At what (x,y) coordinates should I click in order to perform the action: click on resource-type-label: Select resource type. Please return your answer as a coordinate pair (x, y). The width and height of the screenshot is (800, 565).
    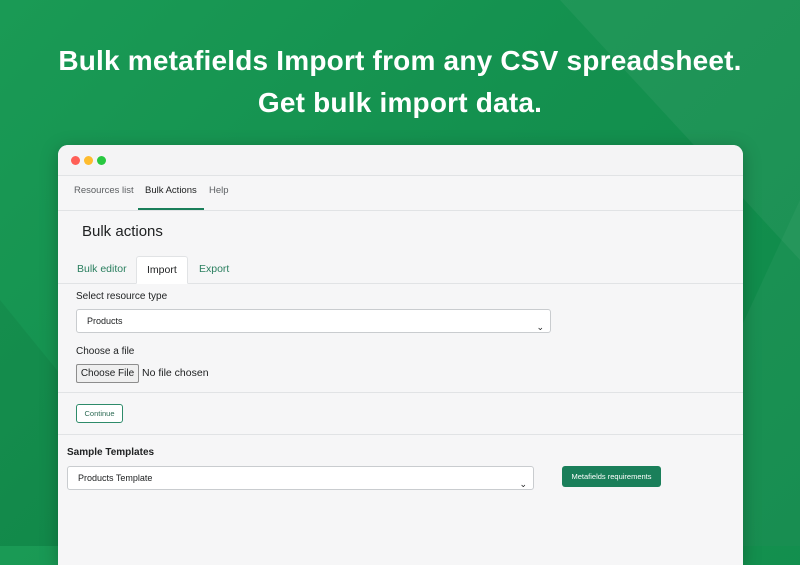
    Looking at the image, I should click on (122, 296).